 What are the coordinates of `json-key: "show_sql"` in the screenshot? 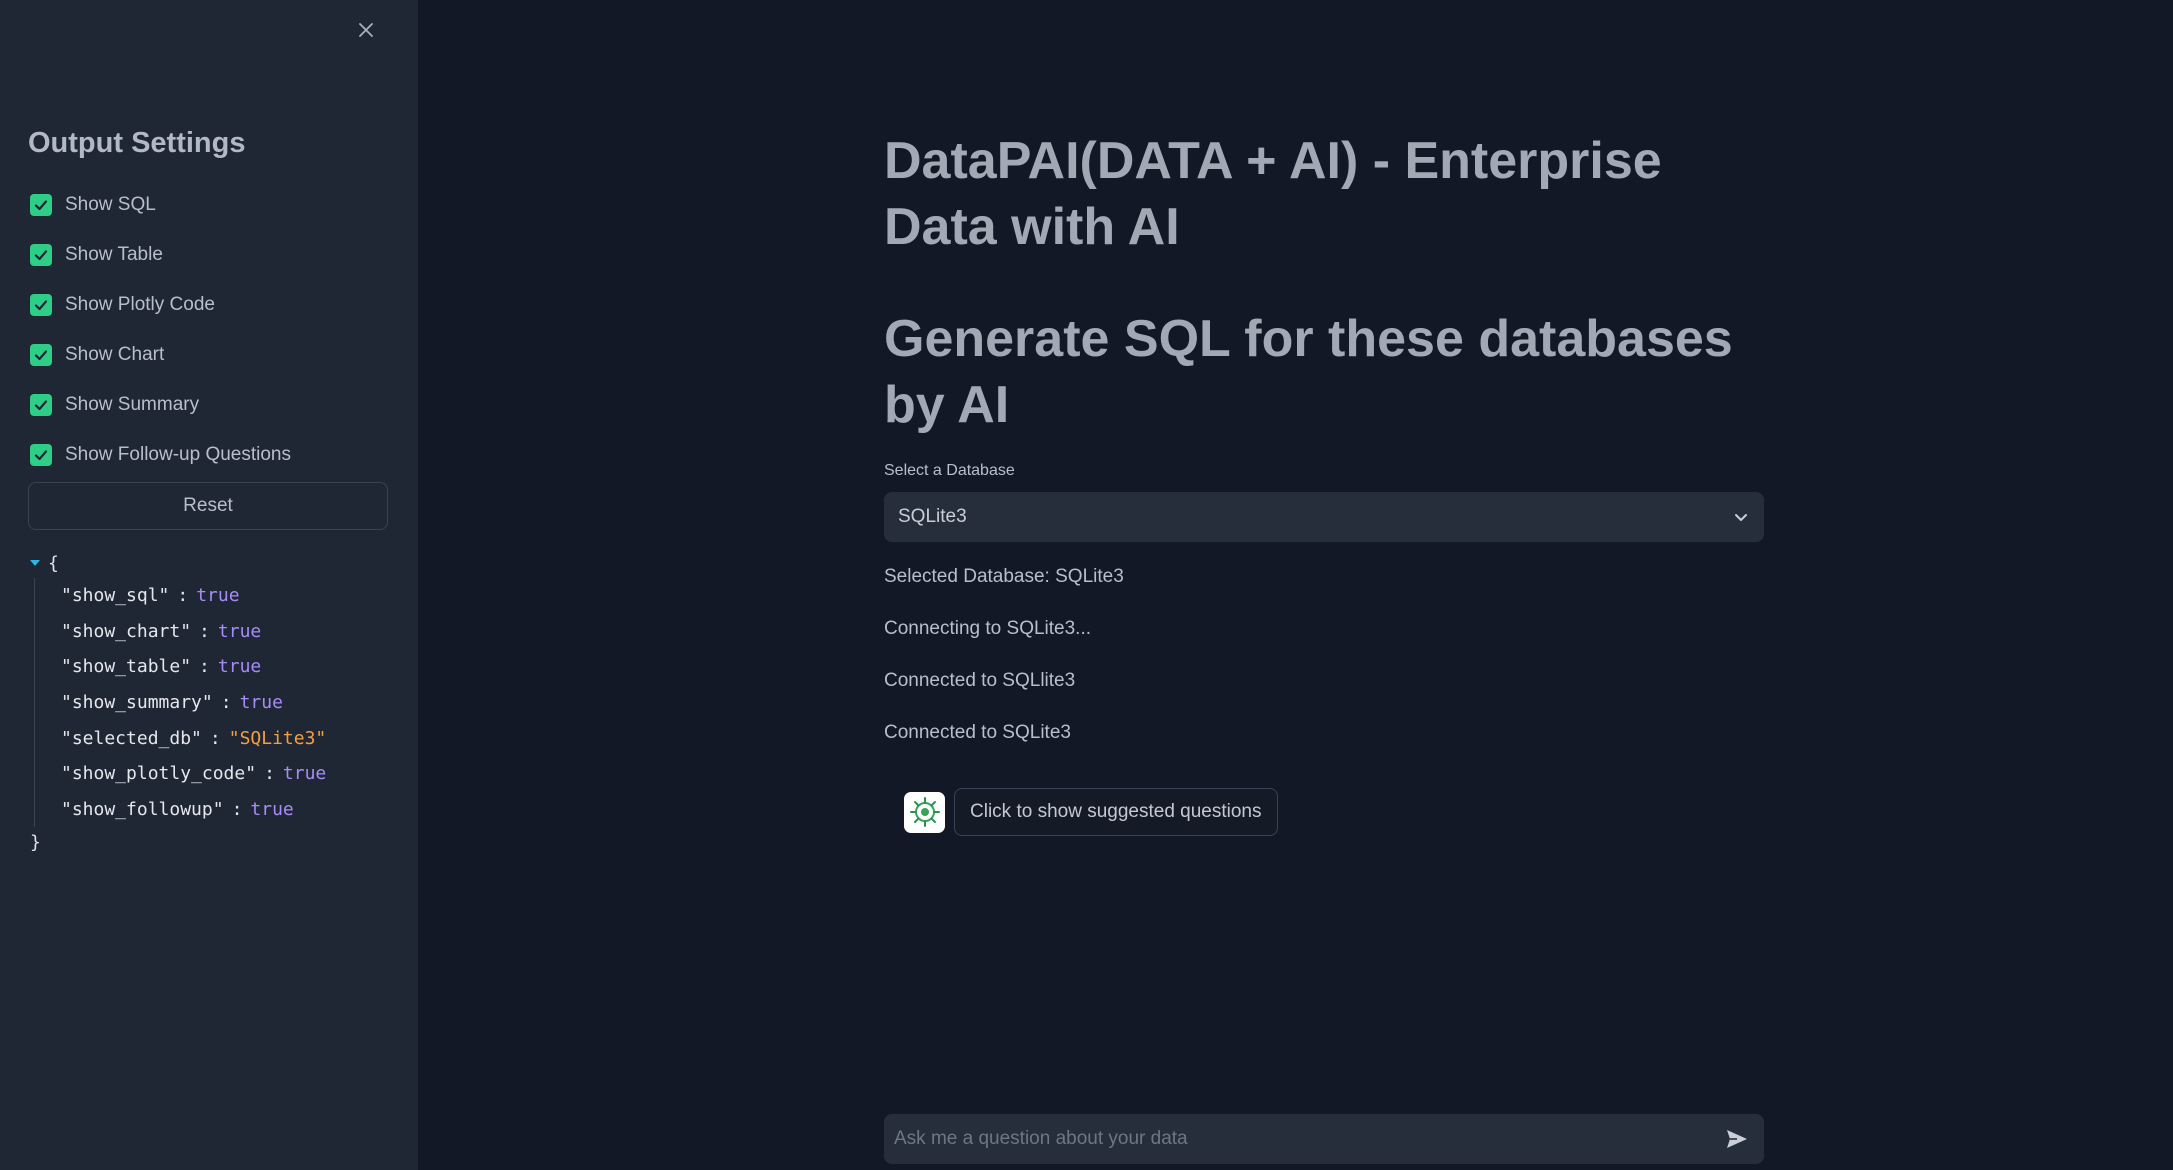 It's located at (115, 596).